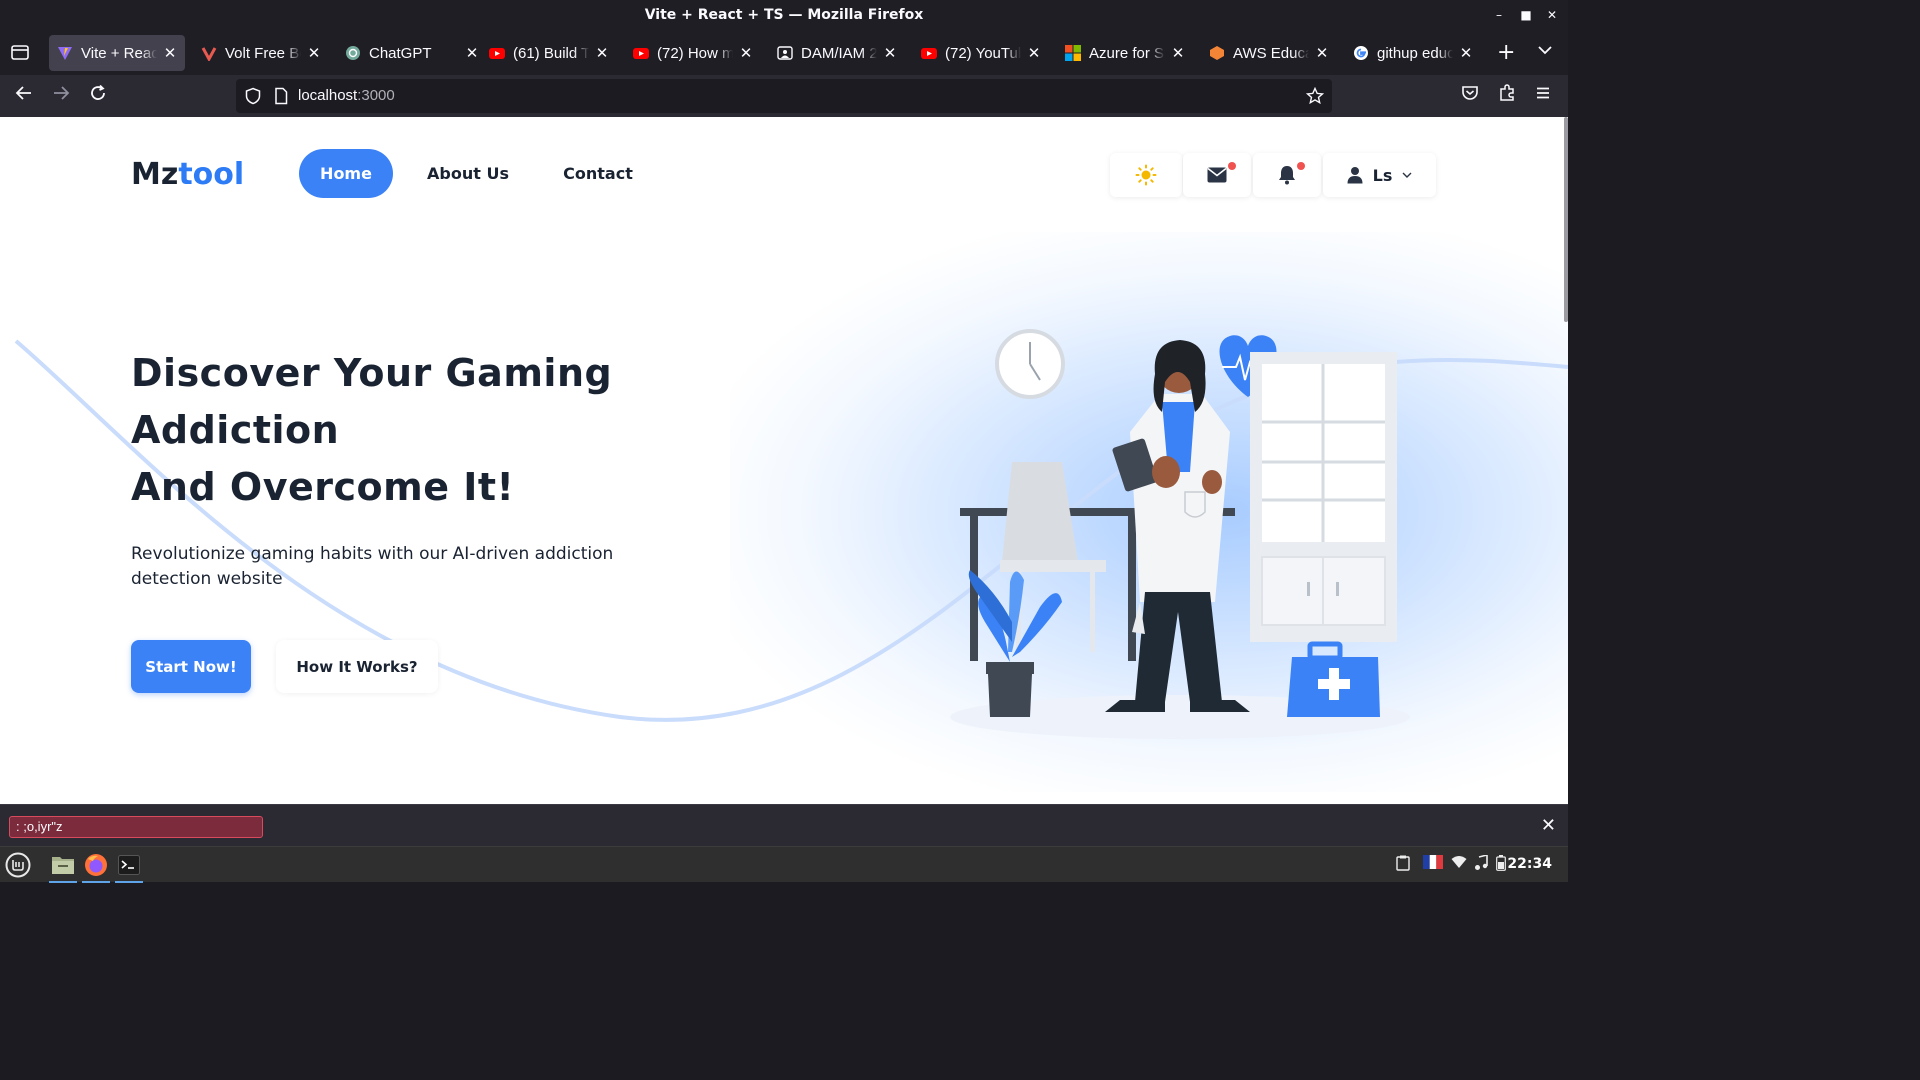  I want to click on forward-button, so click(61, 96).